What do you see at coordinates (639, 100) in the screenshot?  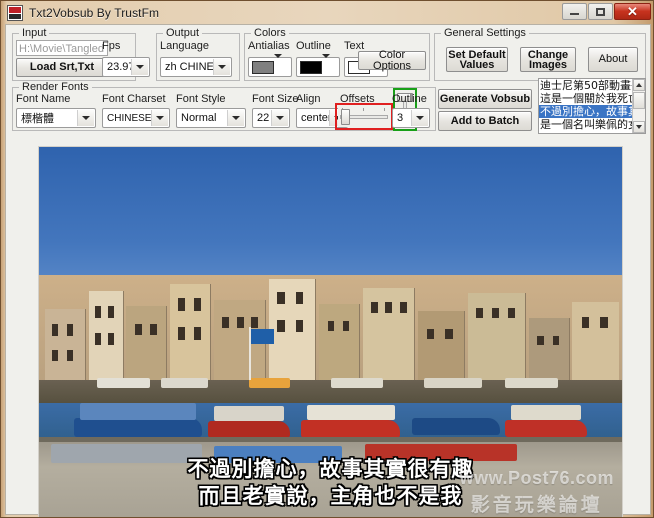 I see `scrollbar-thumb` at bounding box center [639, 100].